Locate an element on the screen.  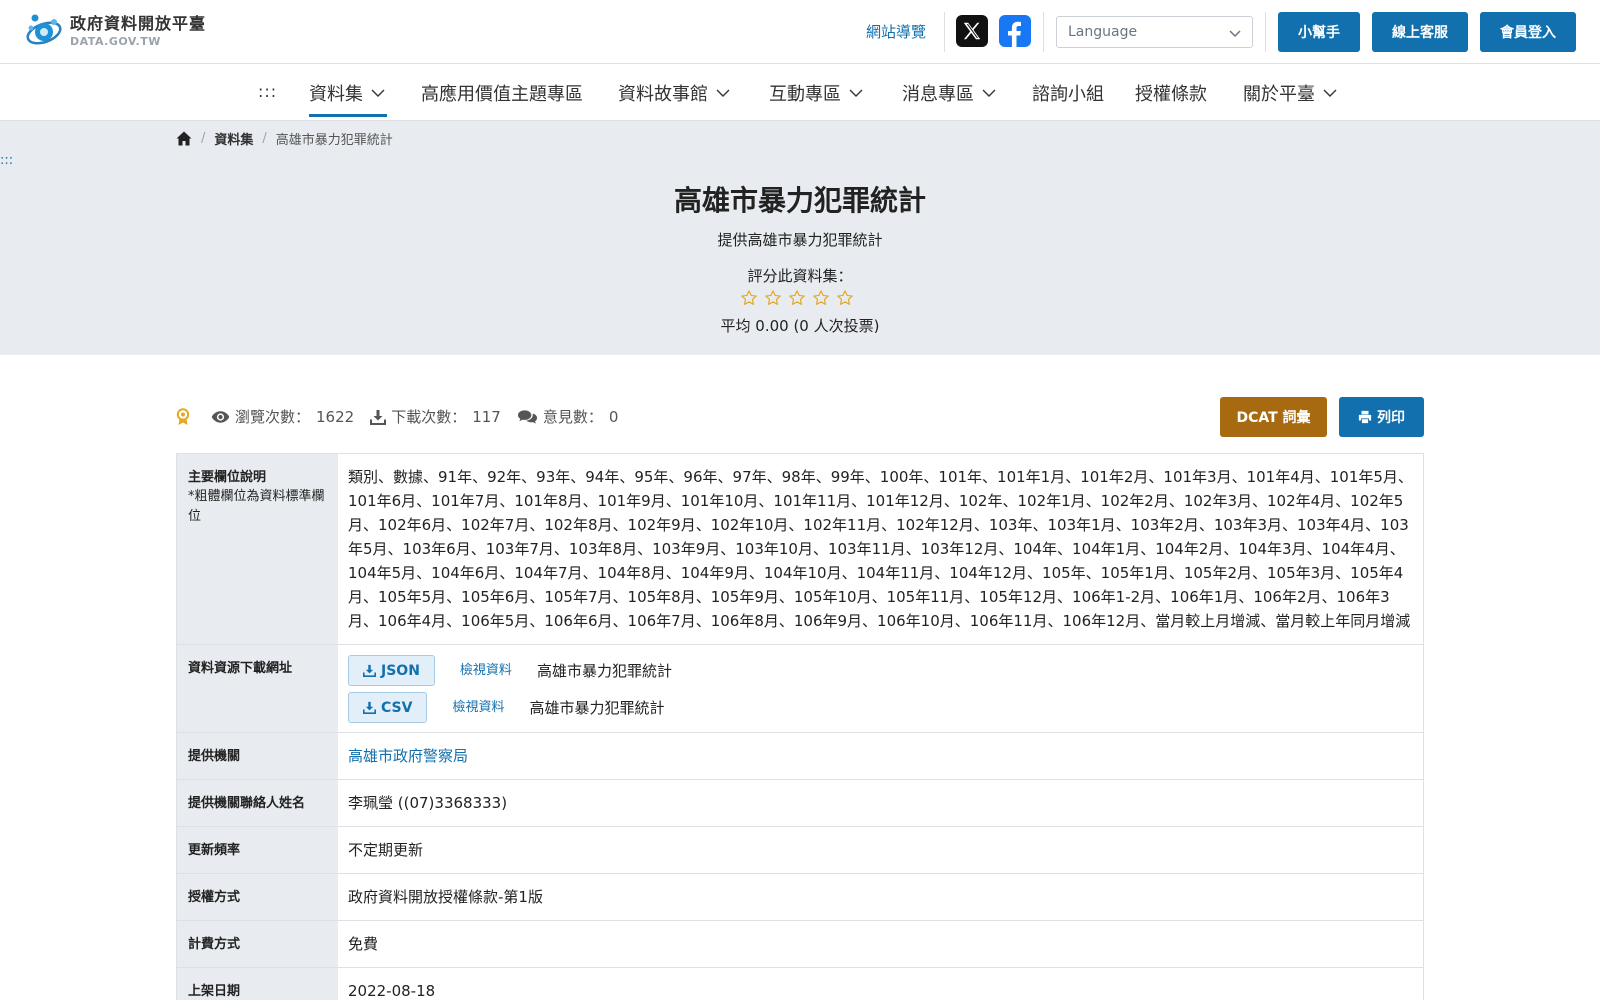
provider-org-link: 高雄市政府警察局 is located at coordinates (408, 756).